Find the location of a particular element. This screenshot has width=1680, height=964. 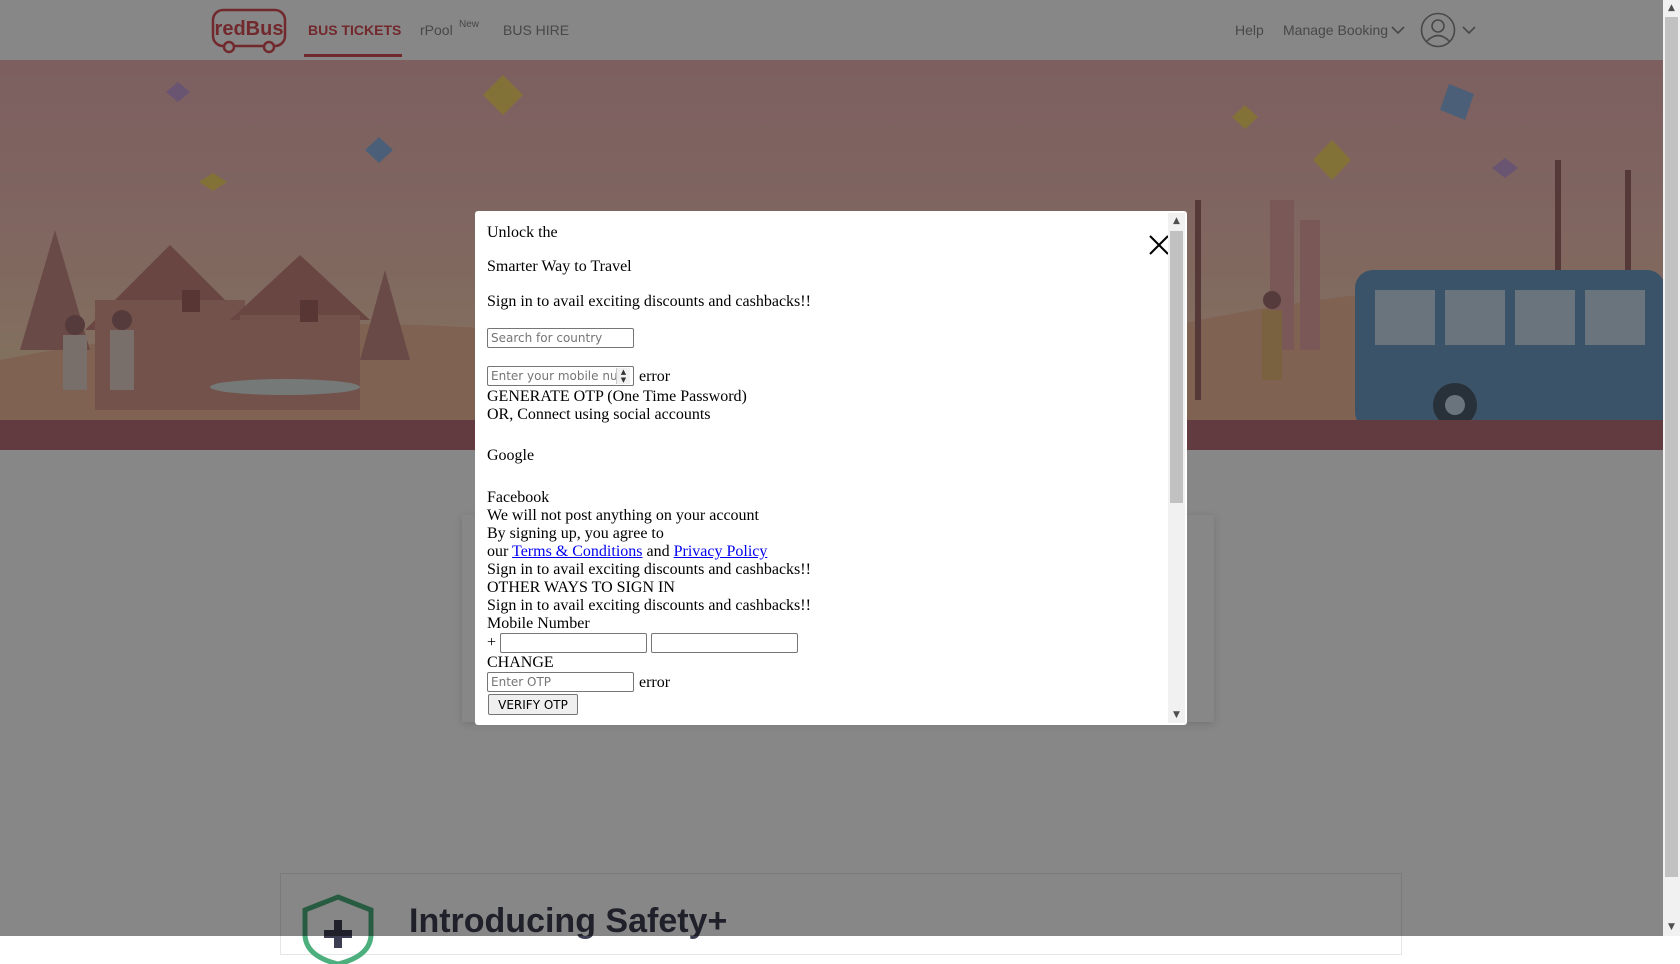

otp-input is located at coordinates (560, 682).